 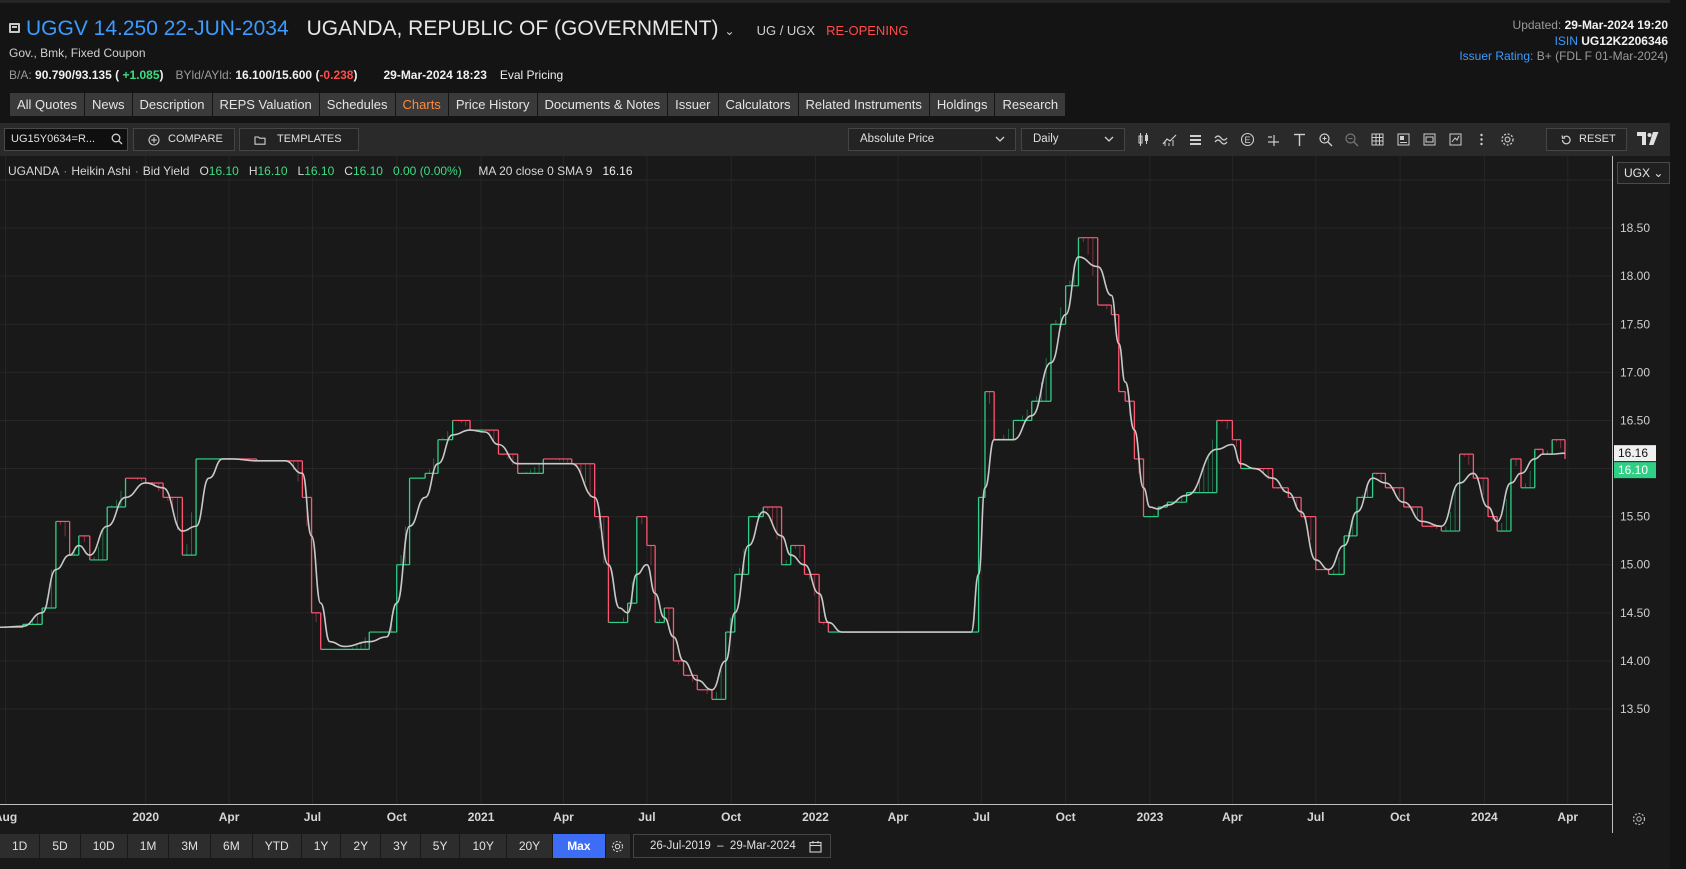 I want to click on bid-ask-value: 90.790/93.135, so click(x=73, y=75).